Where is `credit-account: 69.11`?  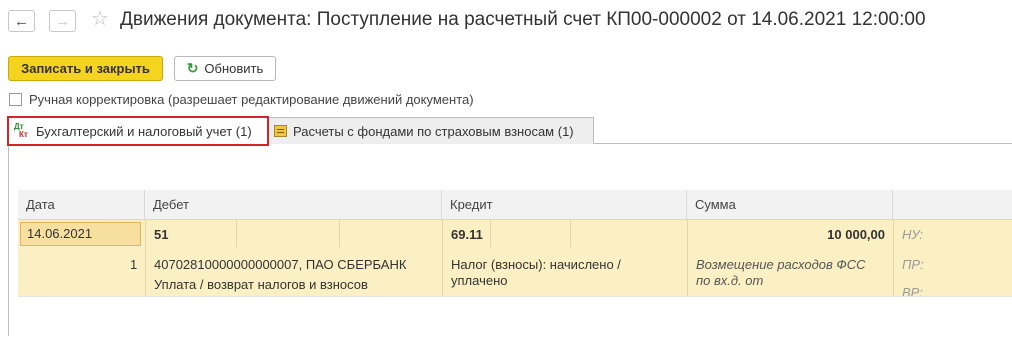 credit-account: 69.11 is located at coordinates (467, 234).